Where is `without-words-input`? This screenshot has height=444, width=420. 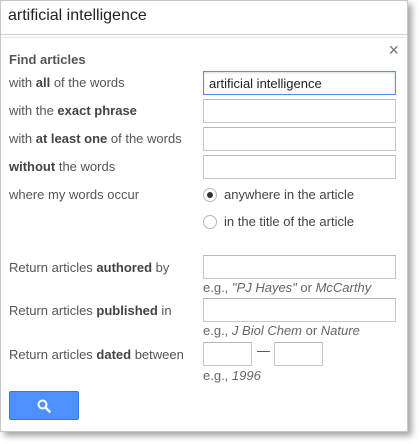 without-words-input is located at coordinates (299, 167).